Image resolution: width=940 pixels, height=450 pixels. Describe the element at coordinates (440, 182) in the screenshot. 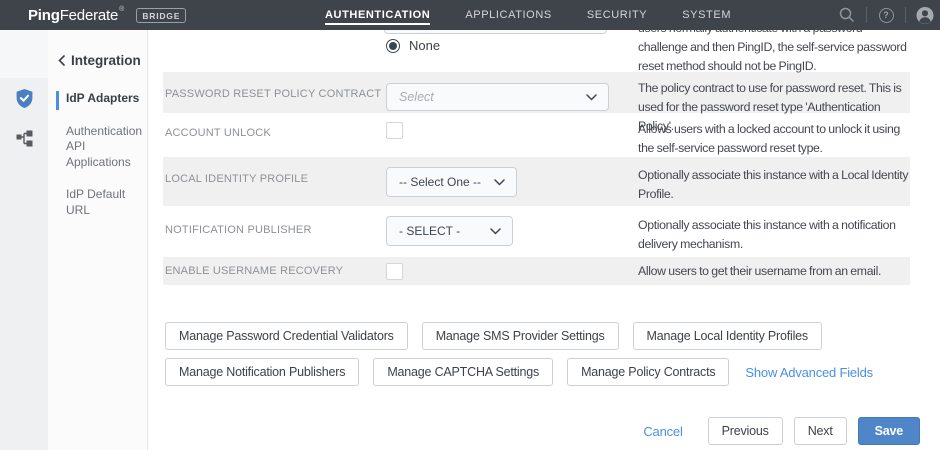

I see `select-value: -- Select One --` at that location.